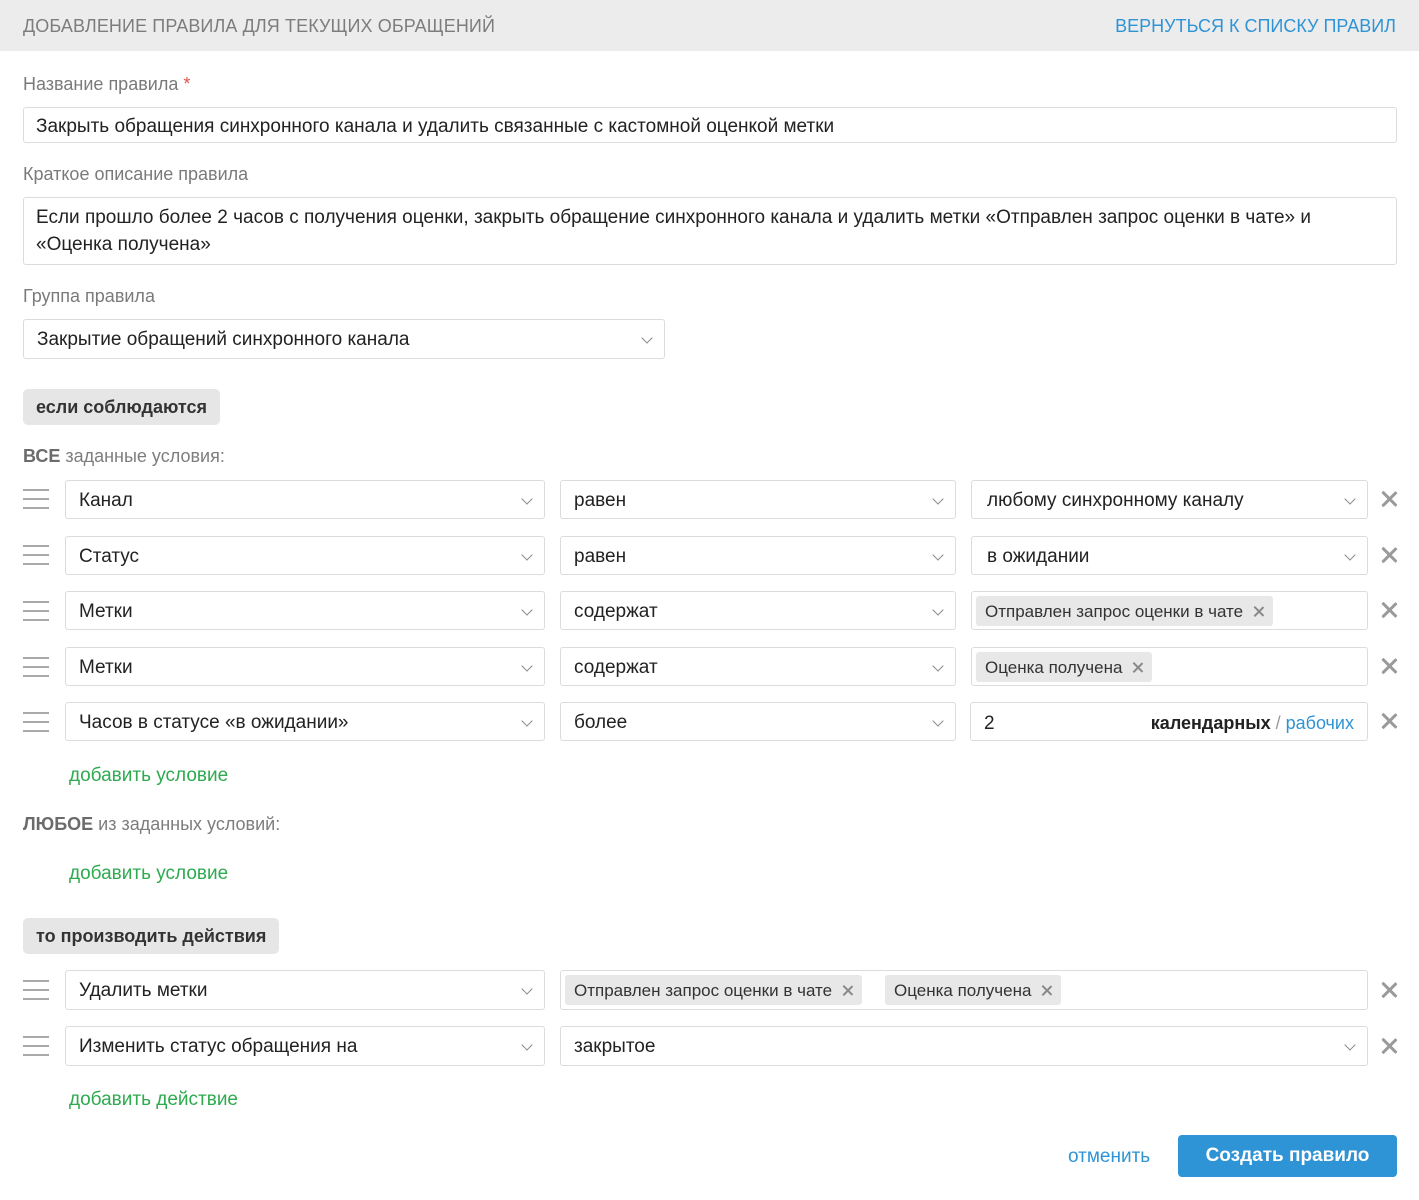 The image size is (1419, 1200). I want to click on rule-name-label-text: Название правила, so click(101, 84).